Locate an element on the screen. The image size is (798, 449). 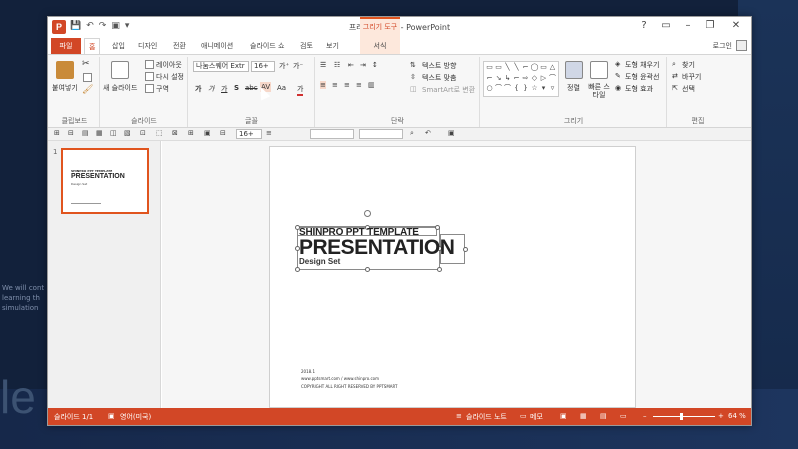
toolbar-icon: ⌕ is located at coordinates (412, 133).